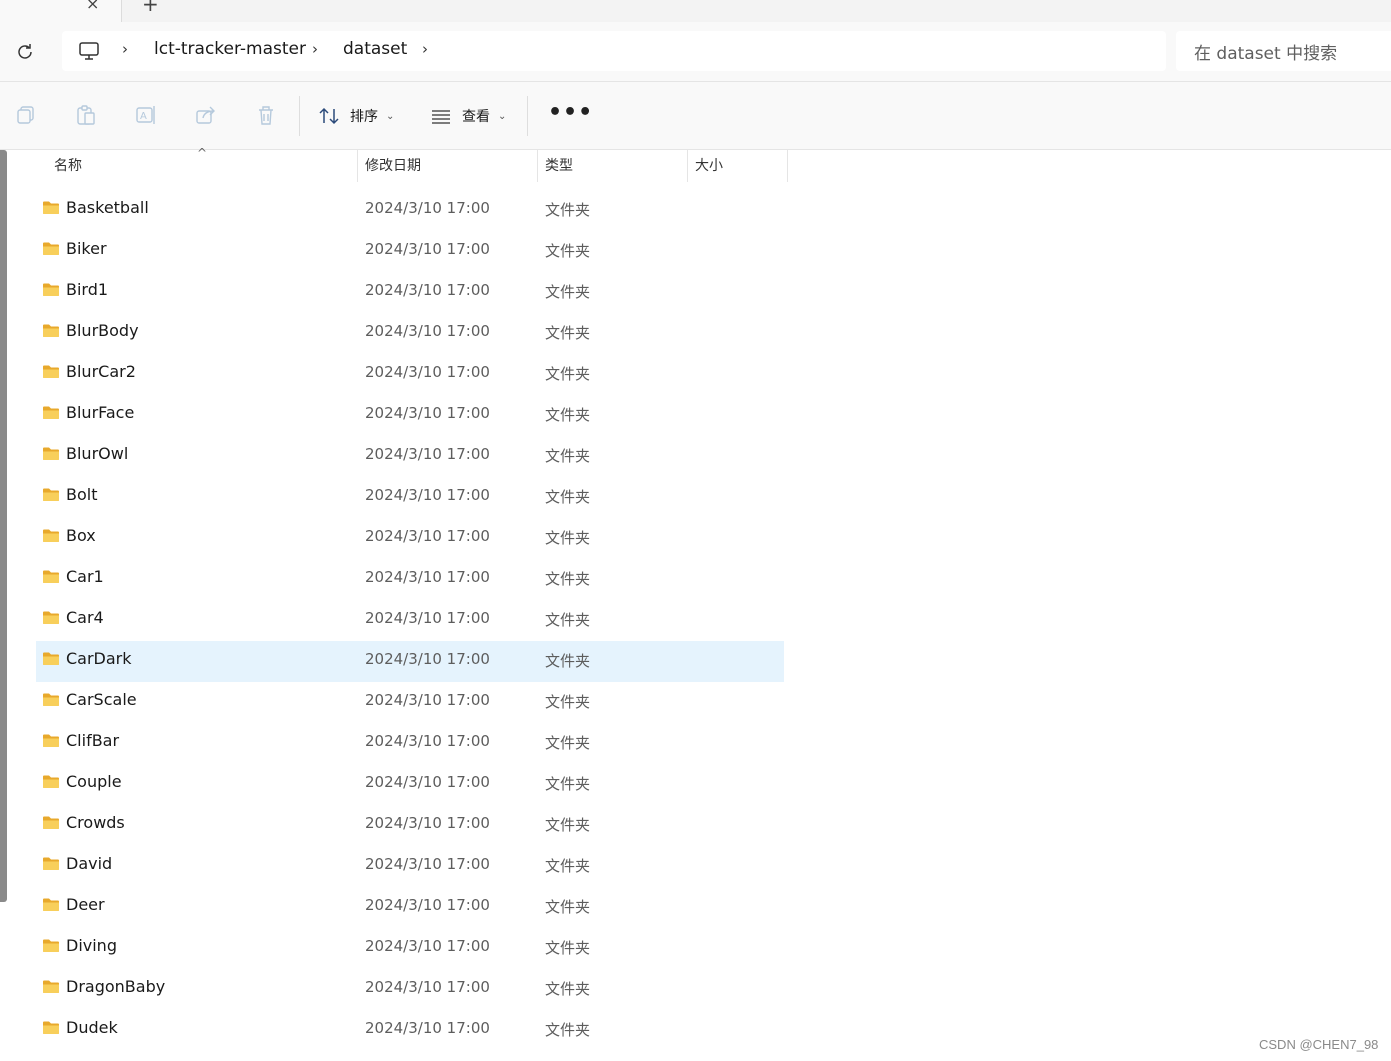 The image size is (1391, 1061). I want to click on table-row: BlurOwl 2024/3/10 17:00 文件夹, so click(410, 456).